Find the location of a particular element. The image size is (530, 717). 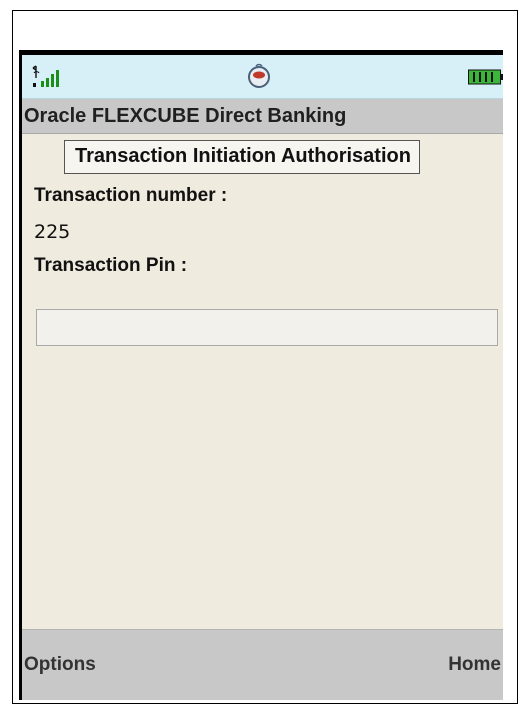

app-title-bar: Oracle FLEXCUBE Direct Banking is located at coordinates (262, 116).